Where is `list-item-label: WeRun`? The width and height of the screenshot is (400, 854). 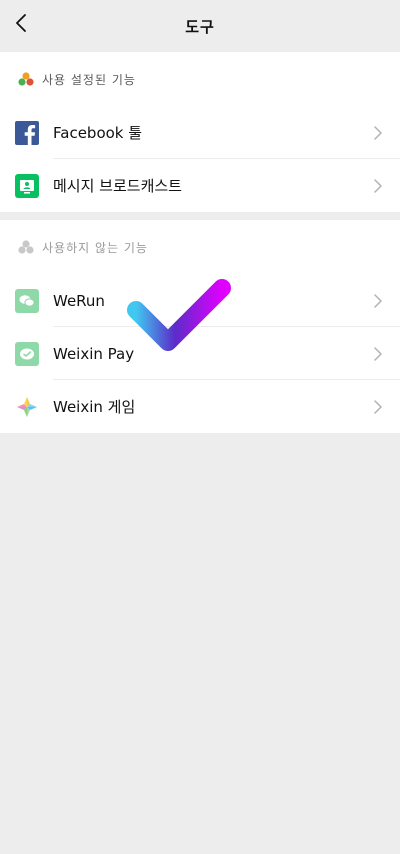
list-item-label: WeRun is located at coordinates (79, 300).